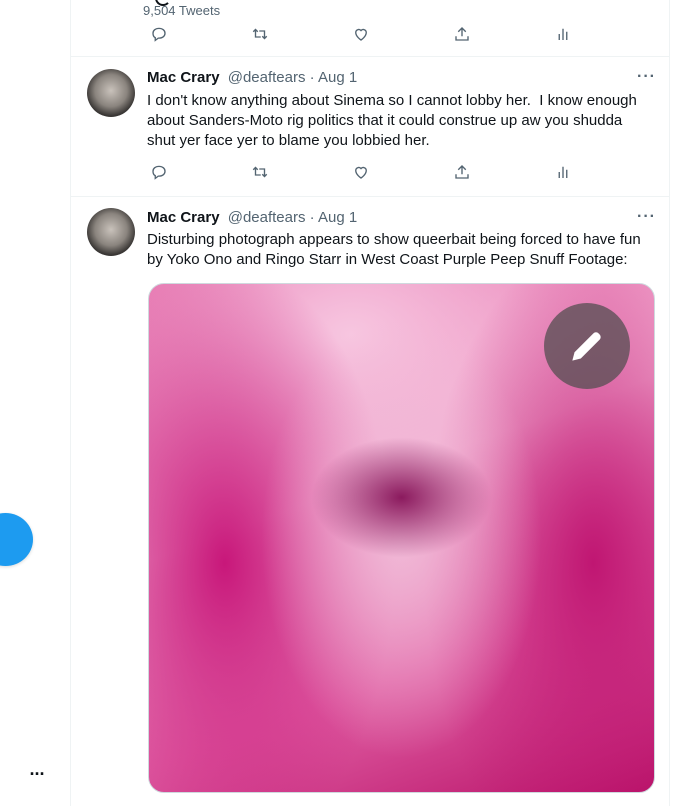 This screenshot has height=806, width=699. Describe the element at coordinates (16, 539) in the screenshot. I see `compose-tweet-button` at that location.